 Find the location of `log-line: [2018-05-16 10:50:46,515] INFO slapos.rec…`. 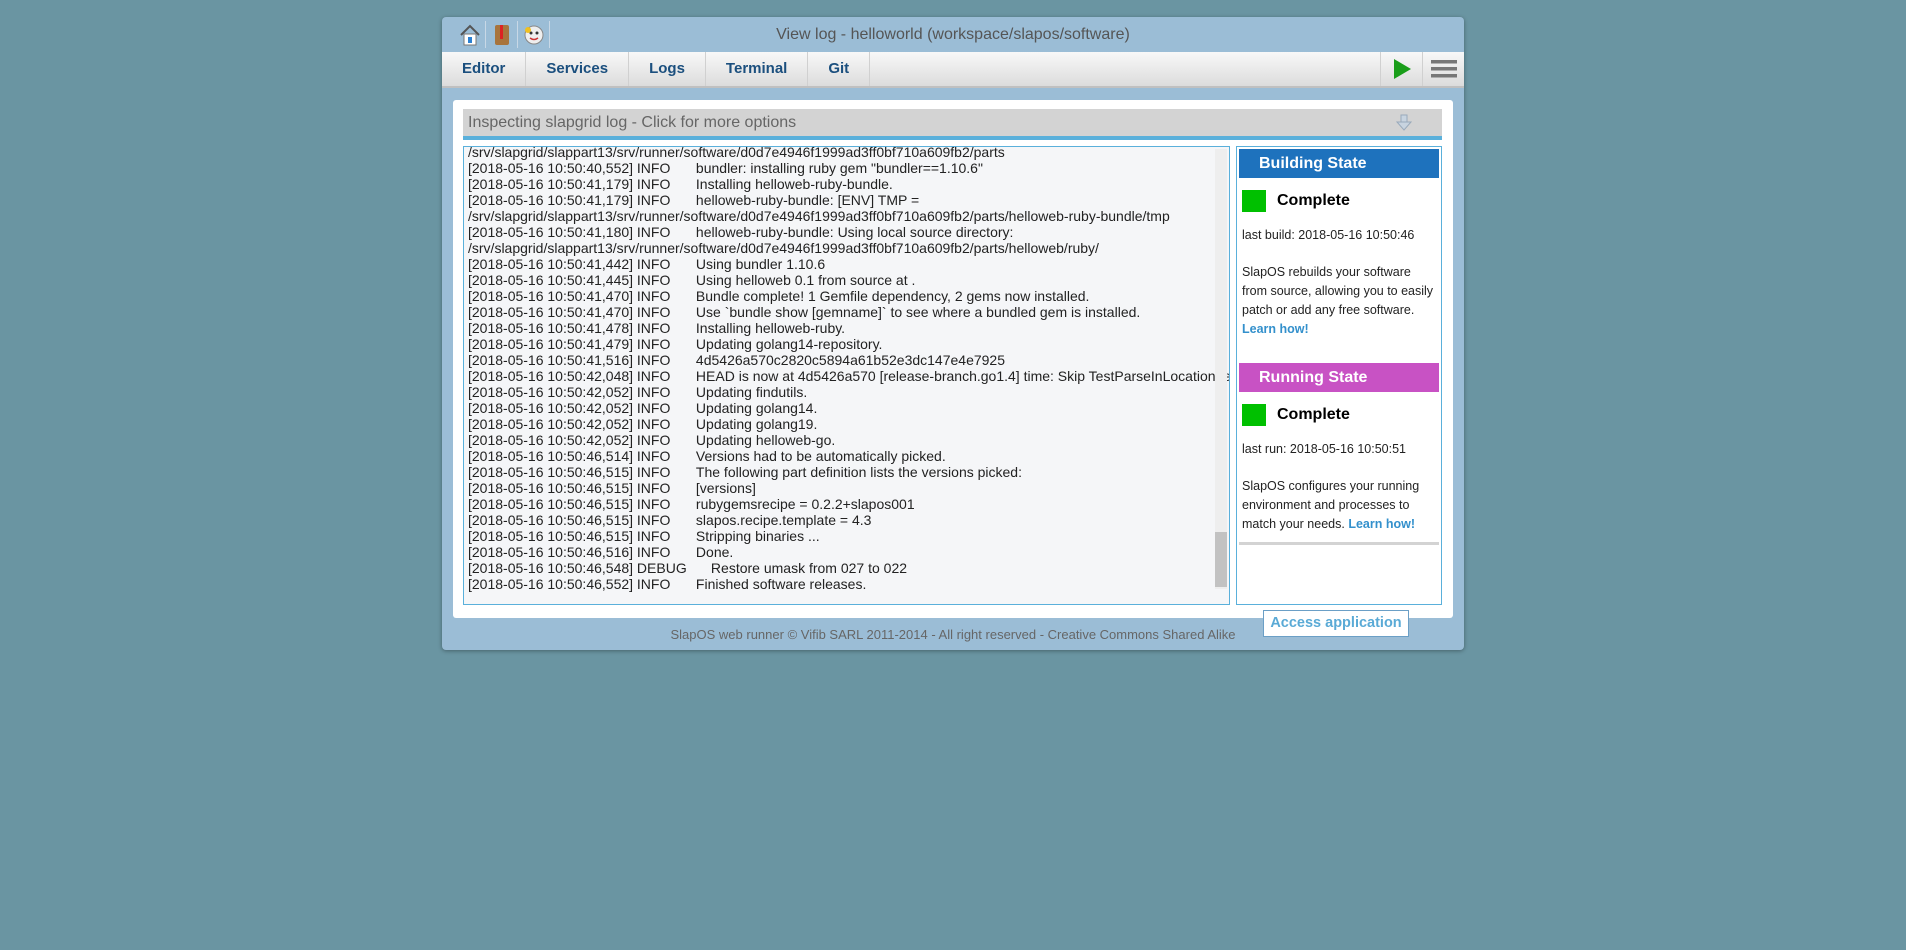

log-line: [2018-05-16 10:50:46,515] INFO slapos.rec… is located at coordinates (848, 520).